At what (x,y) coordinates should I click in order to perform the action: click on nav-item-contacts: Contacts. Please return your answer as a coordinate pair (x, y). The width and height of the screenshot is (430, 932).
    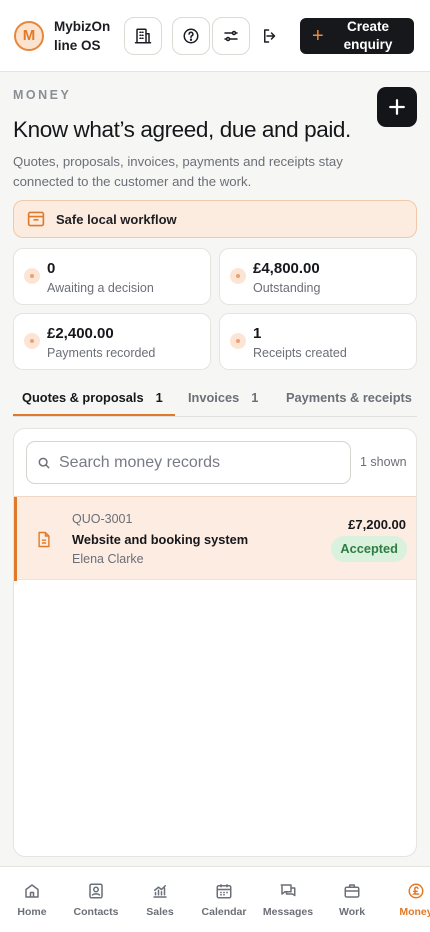
    Looking at the image, I should click on (96, 899).